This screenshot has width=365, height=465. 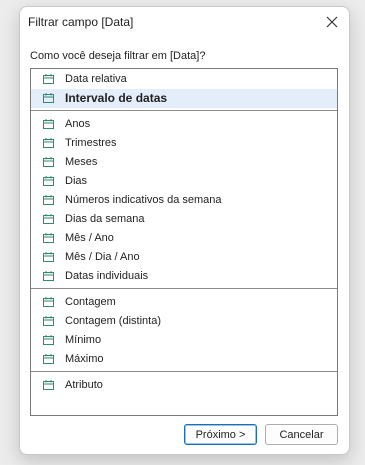 What do you see at coordinates (184, 359) in the screenshot?
I see `list-item: Máximo` at bounding box center [184, 359].